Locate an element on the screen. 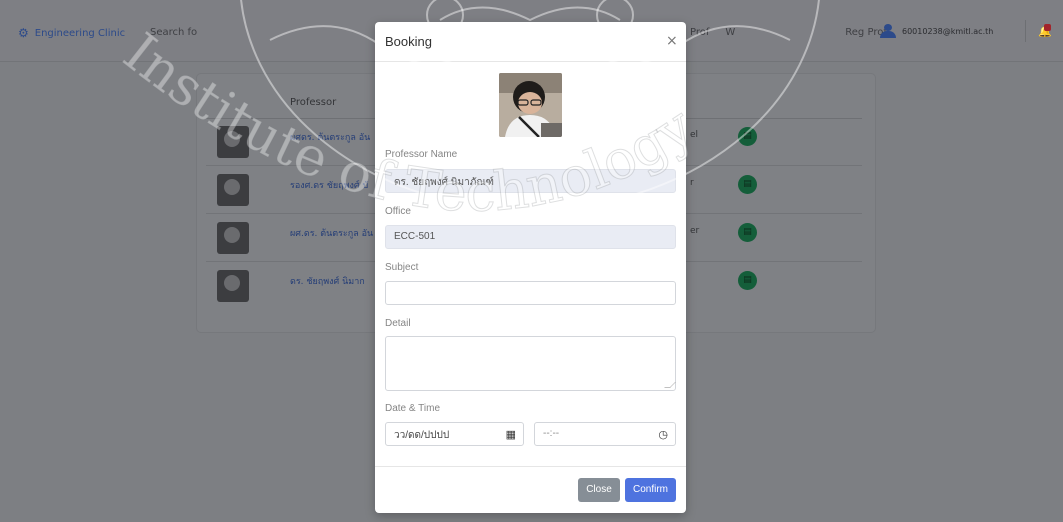 This screenshot has height=522, width=1063. row-extra-text: er is located at coordinates (695, 231).